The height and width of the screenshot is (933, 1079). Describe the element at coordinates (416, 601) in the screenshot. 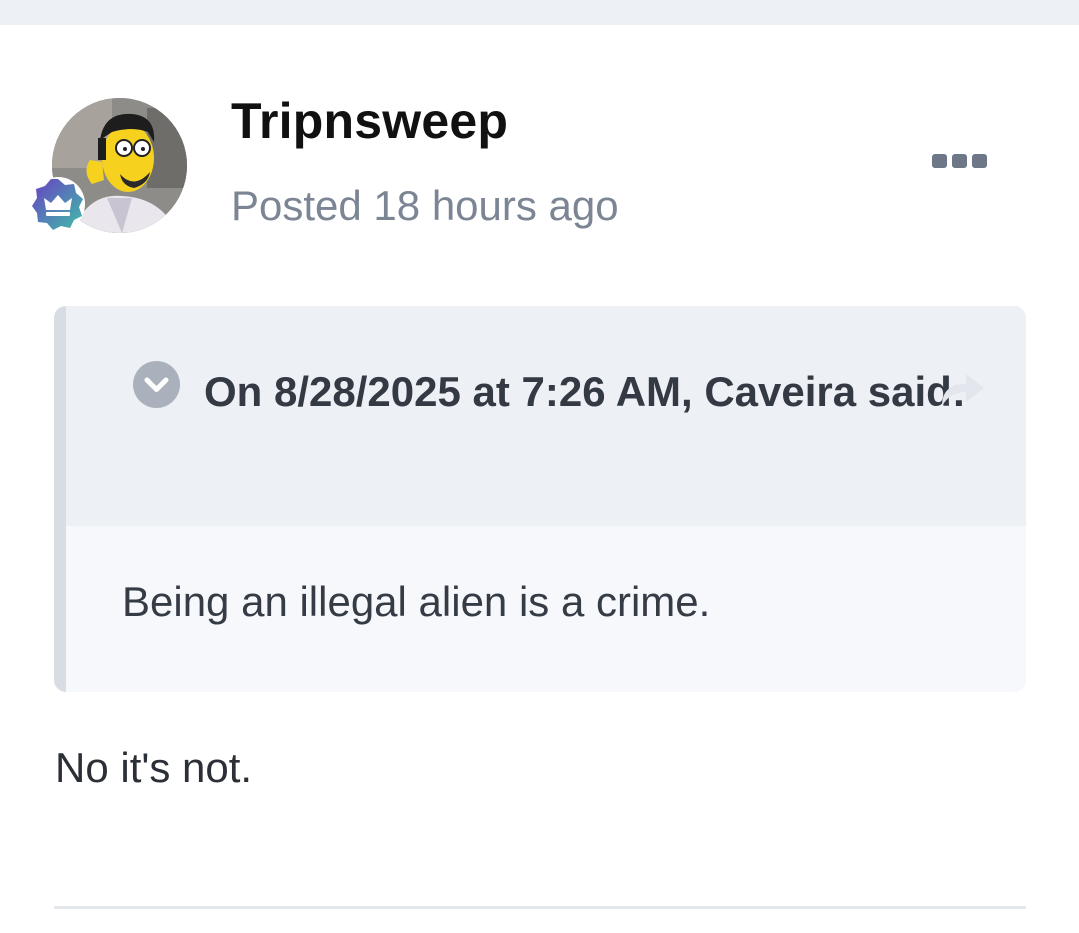

I see `quote-text: Being an illegal alien is a crime.` at that location.